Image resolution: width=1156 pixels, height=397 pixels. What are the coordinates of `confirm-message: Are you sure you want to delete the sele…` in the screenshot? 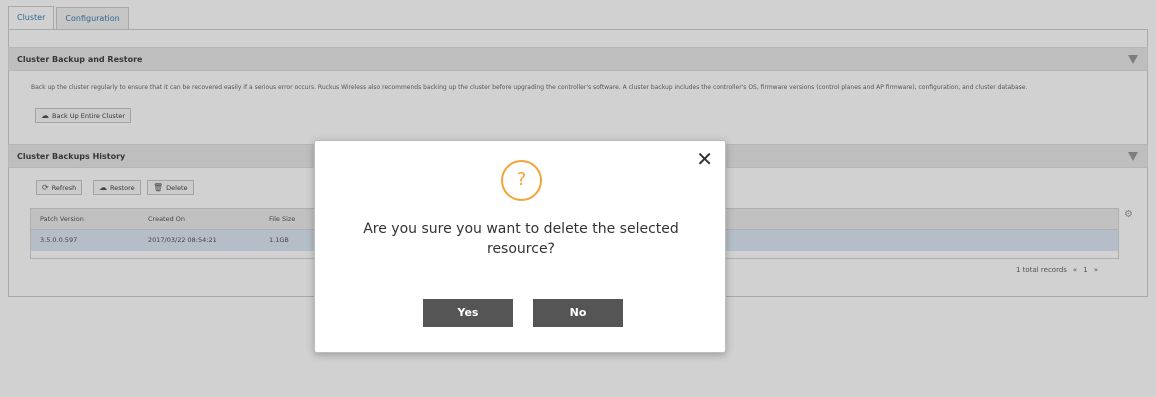 It's located at (521, 239).